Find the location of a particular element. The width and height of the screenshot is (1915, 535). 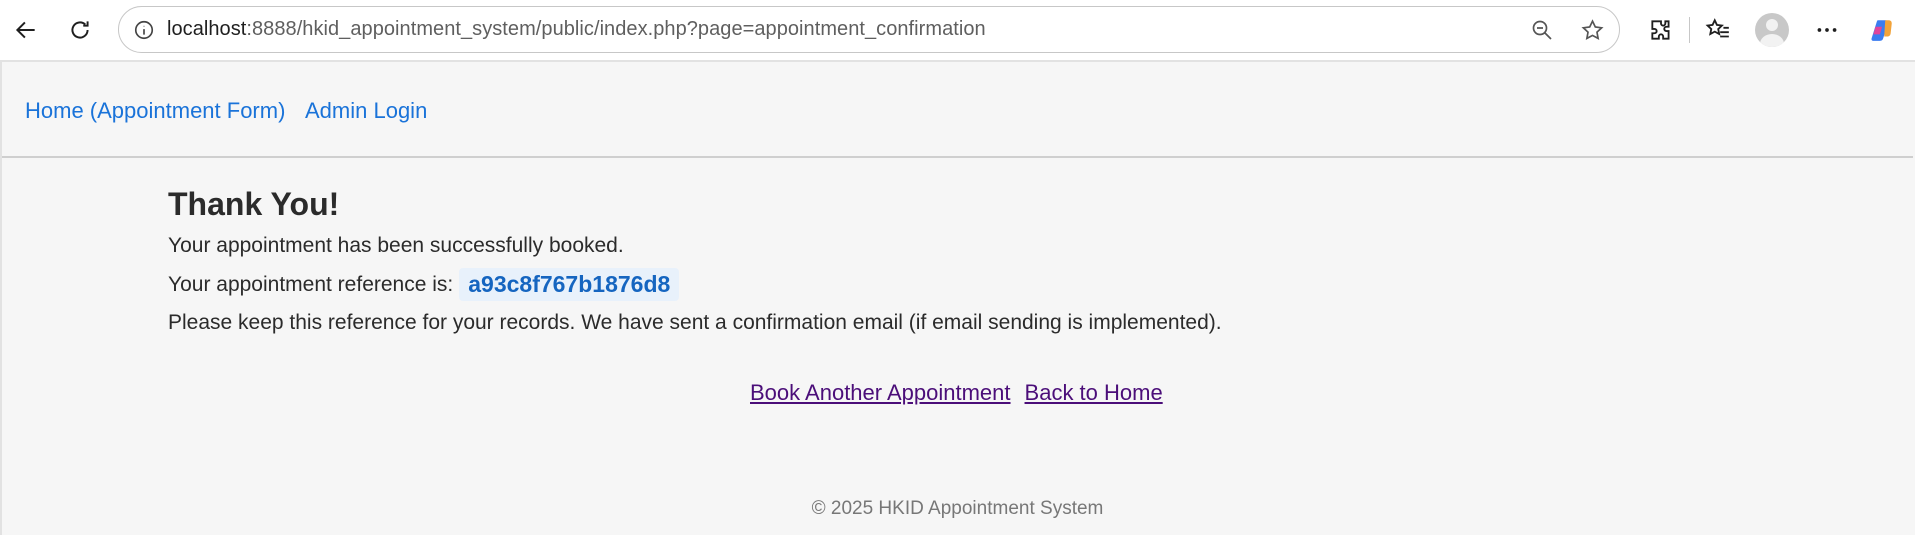

nav-home-link: Home (Appointment Form) is located at coordinates (155, 111).